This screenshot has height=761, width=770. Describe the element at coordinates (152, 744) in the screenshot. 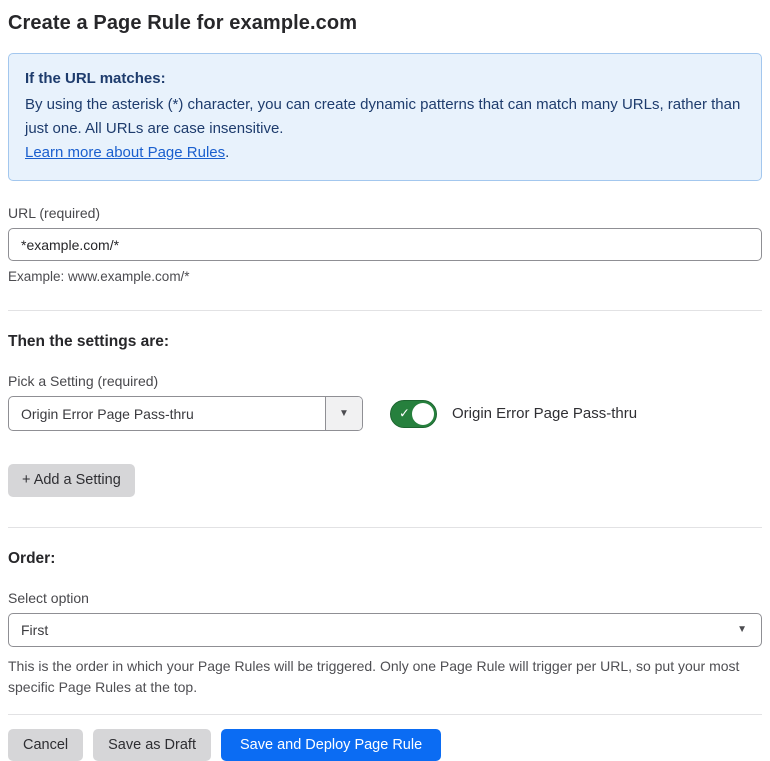

I see `save-draft-button: Save as Draft` at that location.